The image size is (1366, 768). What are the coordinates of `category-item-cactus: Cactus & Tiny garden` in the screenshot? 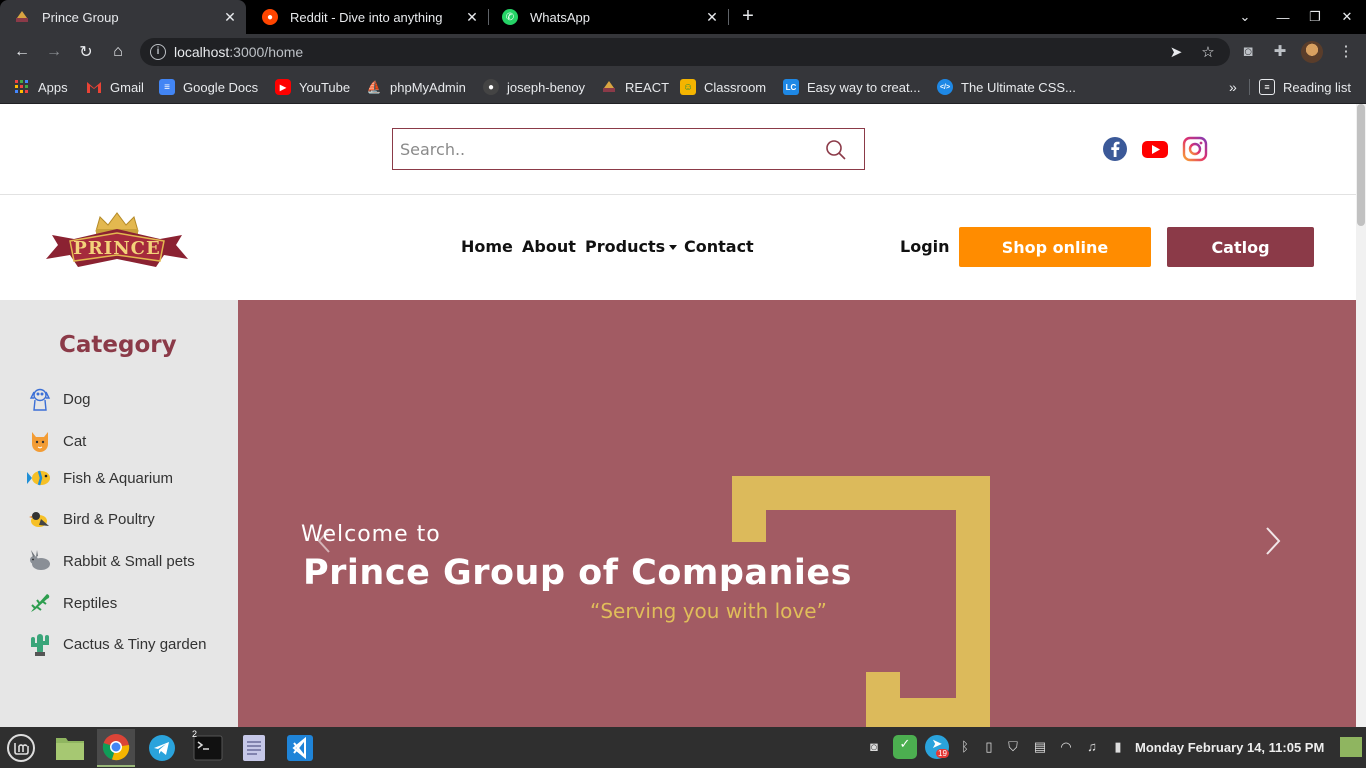 It's located at (116, 644).